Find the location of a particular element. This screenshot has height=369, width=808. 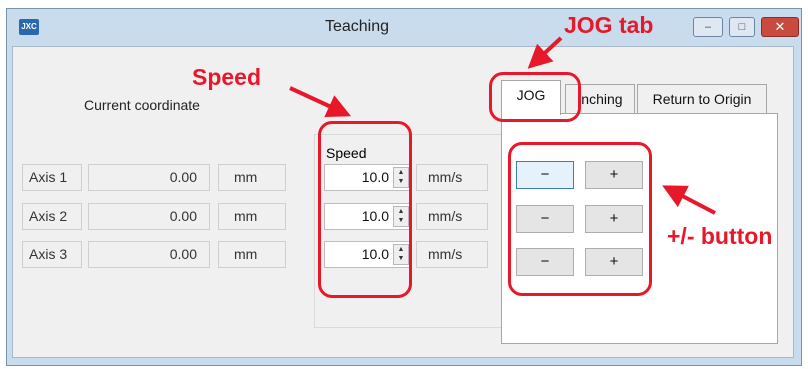

jog-tab-arrow is located at coordinates (545, 52).